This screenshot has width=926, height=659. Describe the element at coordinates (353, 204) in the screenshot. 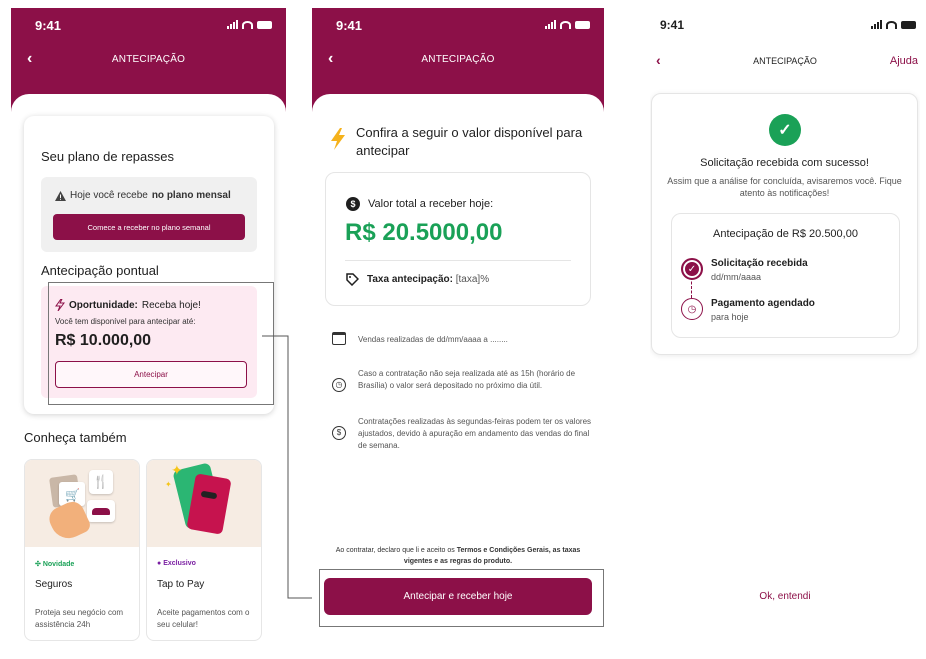

I see `dollar-icon: $` at that location.